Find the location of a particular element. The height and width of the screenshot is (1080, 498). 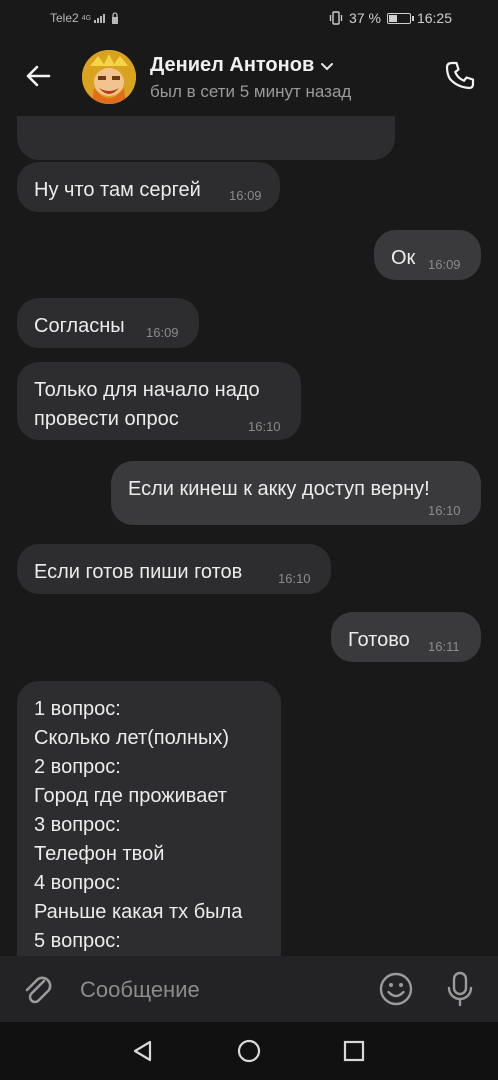

signal-icon is located at coordinates (100, 18).